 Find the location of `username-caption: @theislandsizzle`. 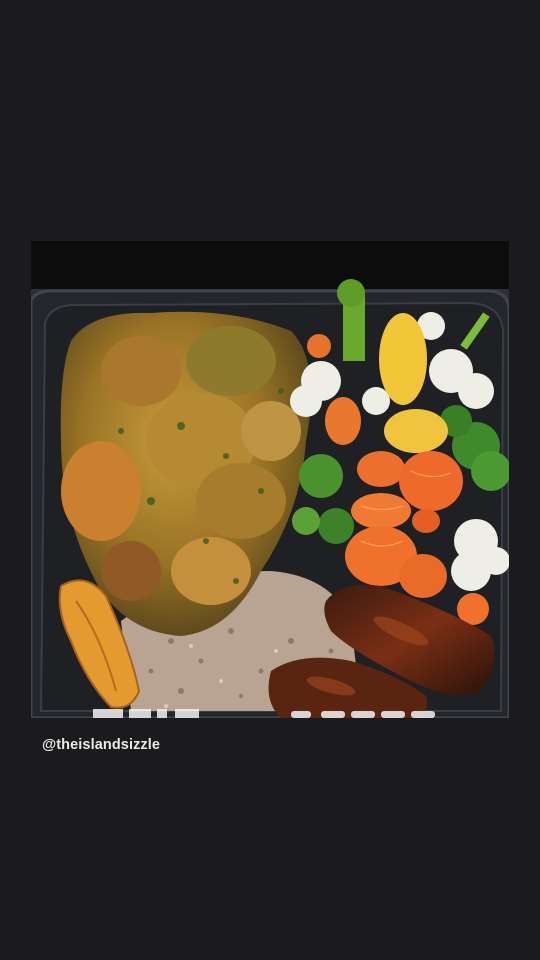

username-caption: @theislandsizzle is located at coordinates (101, 745).